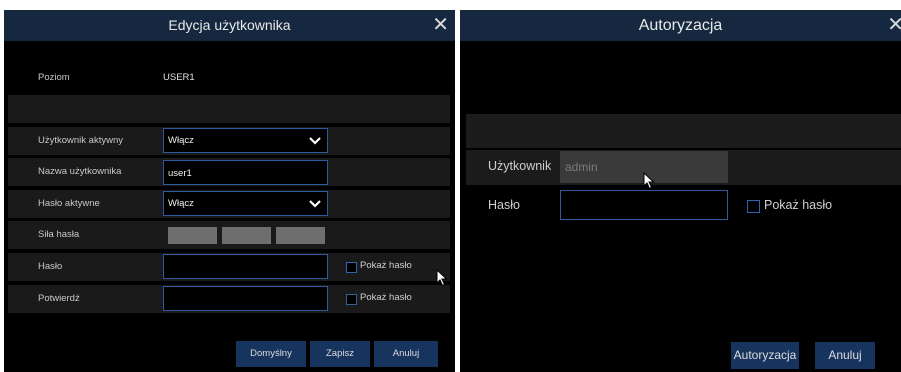 This screenshot has width=901, height=372. I want to click on auth-title: Autoryzacja, so click(680, 25).